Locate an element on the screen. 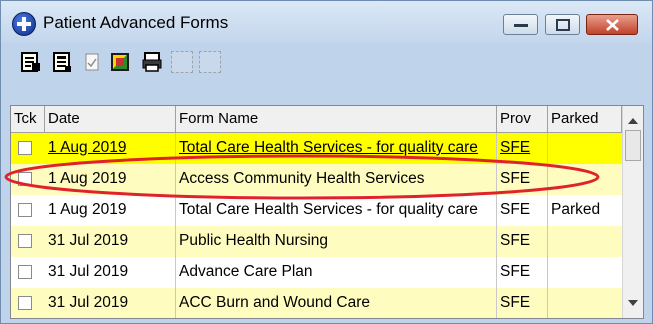 The height and width of the screenshot is (324, 653). print-icon is located at coordinates (152, 62).